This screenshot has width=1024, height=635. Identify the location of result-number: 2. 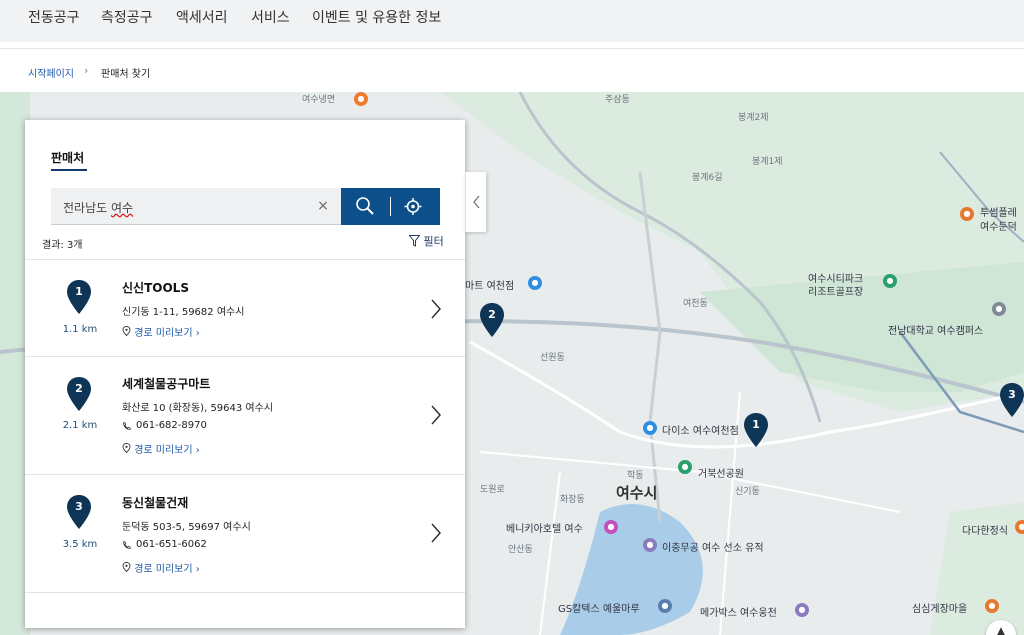
(79, 388).